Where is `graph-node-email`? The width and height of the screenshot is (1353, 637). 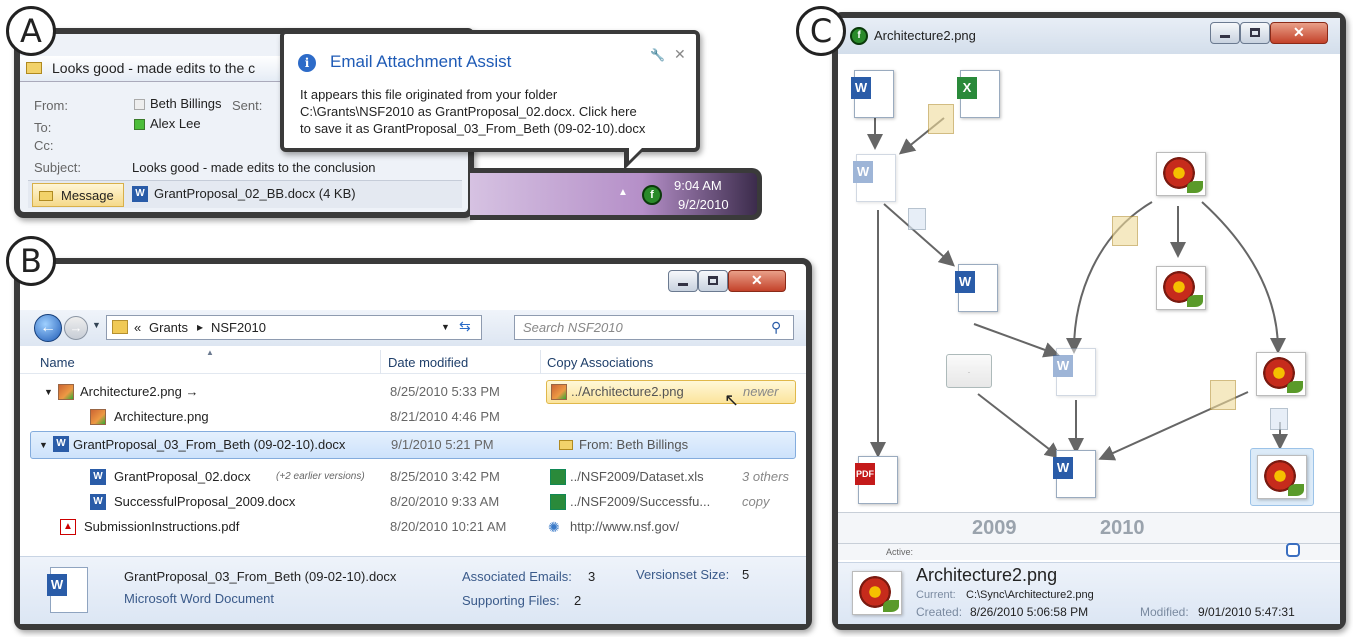
graph-node-email is located at coordinates (969, 371).